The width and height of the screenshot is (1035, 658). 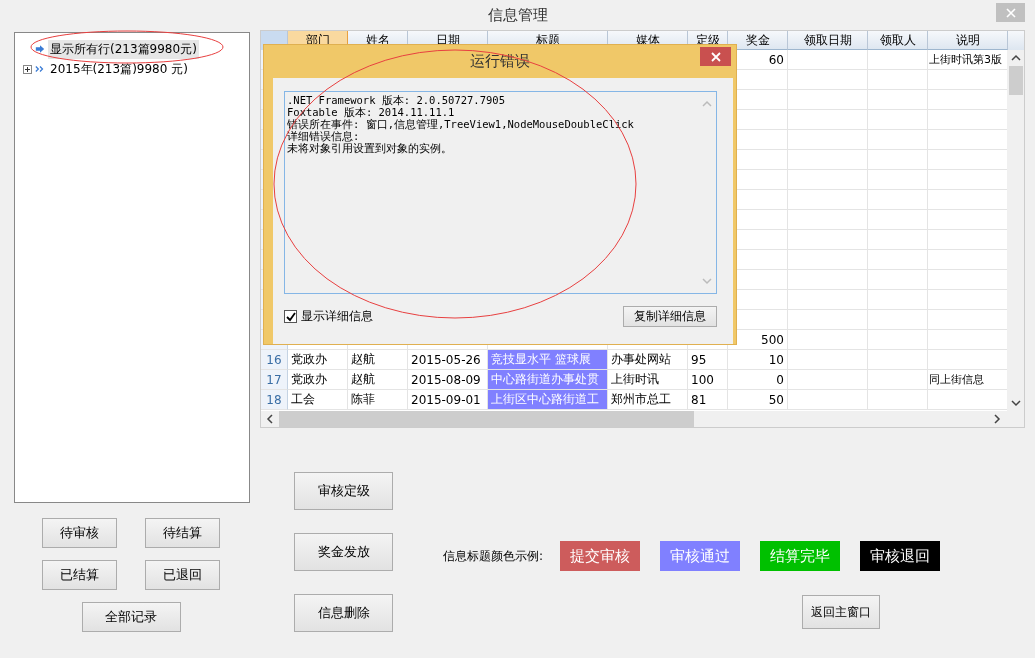 I want to click on window-title: 信息管理, so click(x=517, y=15).